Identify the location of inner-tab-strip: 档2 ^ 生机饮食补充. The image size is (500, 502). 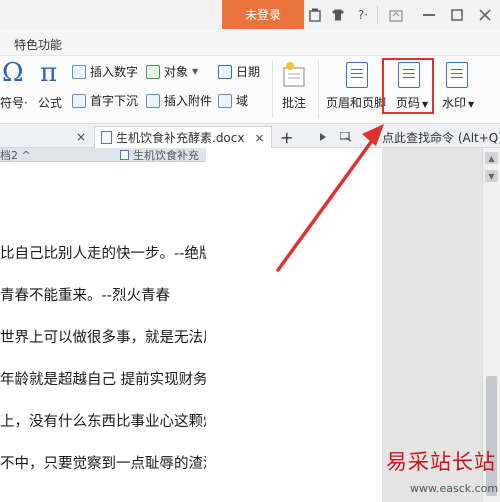
(103, 155).